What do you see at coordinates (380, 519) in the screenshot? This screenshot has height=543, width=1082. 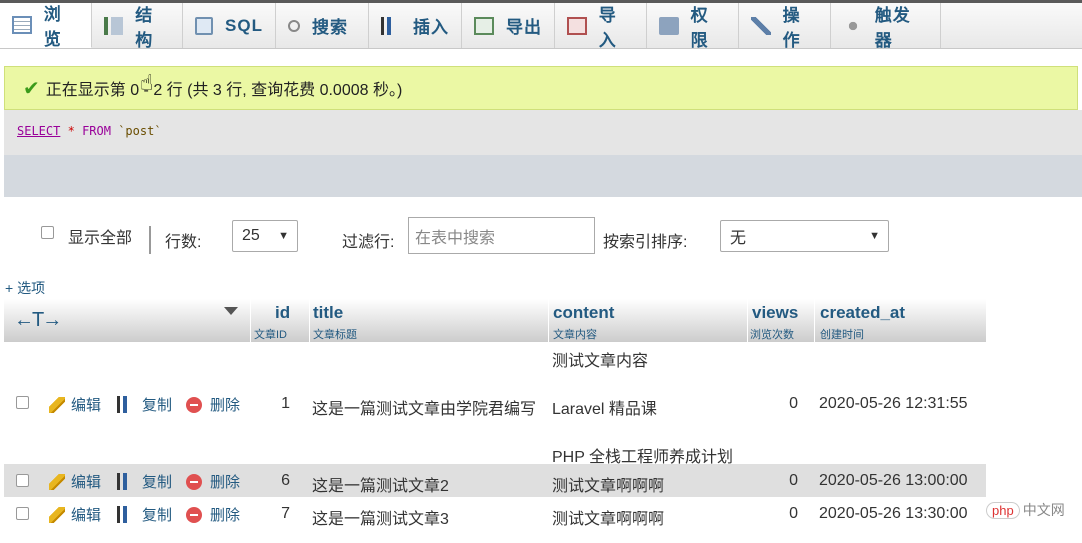 I see `cell-title: 这是一篇测试文章3` at bounding box center [380, 519].